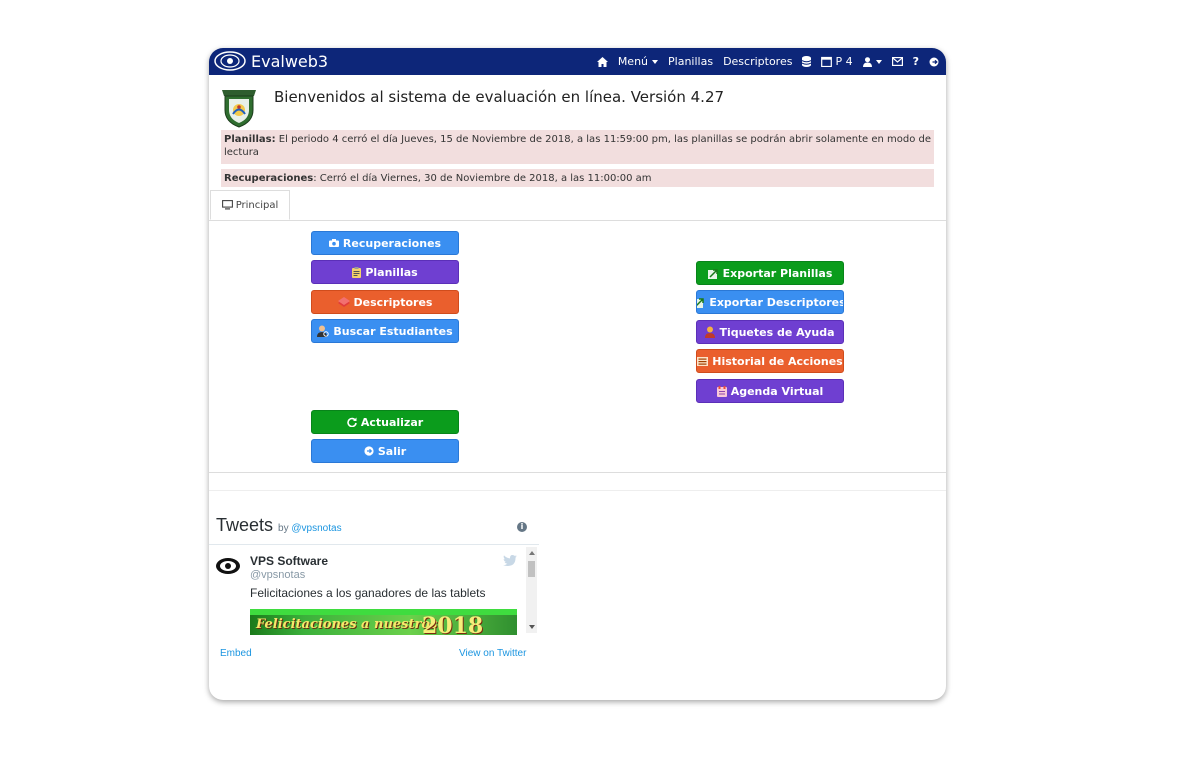 This screenshot has height=758, width=1204. Describe the element at coordinates (250, 139) in the screenshot. I see `planillas-alert-label: Planillas:` at that location.